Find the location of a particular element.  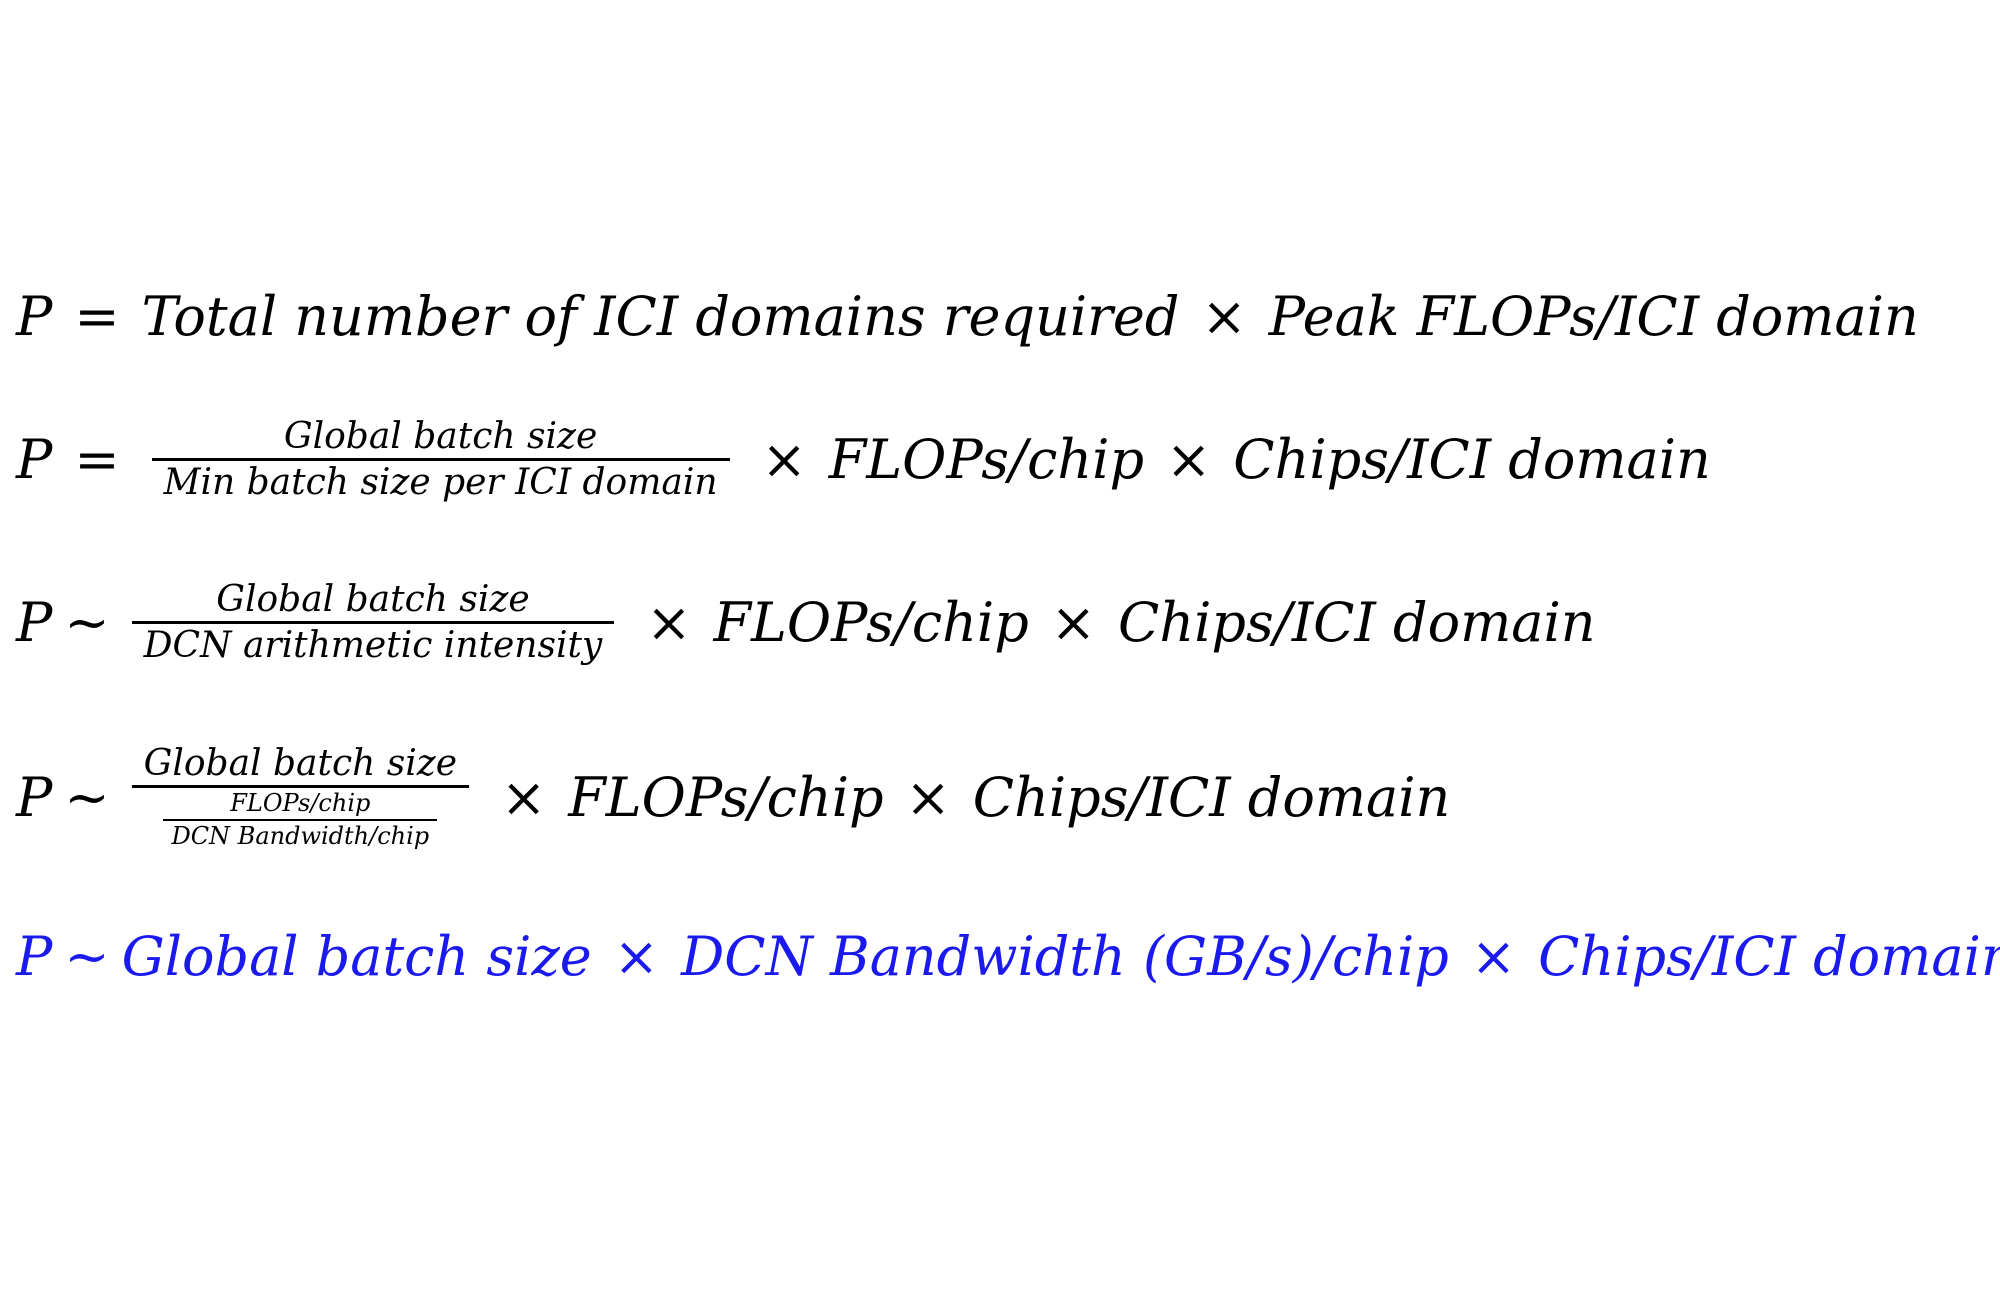

term: Total number of ICI domains required is located at coordinates (660, 316).